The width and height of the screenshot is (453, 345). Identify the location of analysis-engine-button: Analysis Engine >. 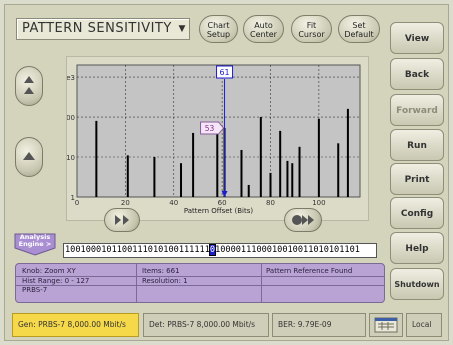
(35, 244).